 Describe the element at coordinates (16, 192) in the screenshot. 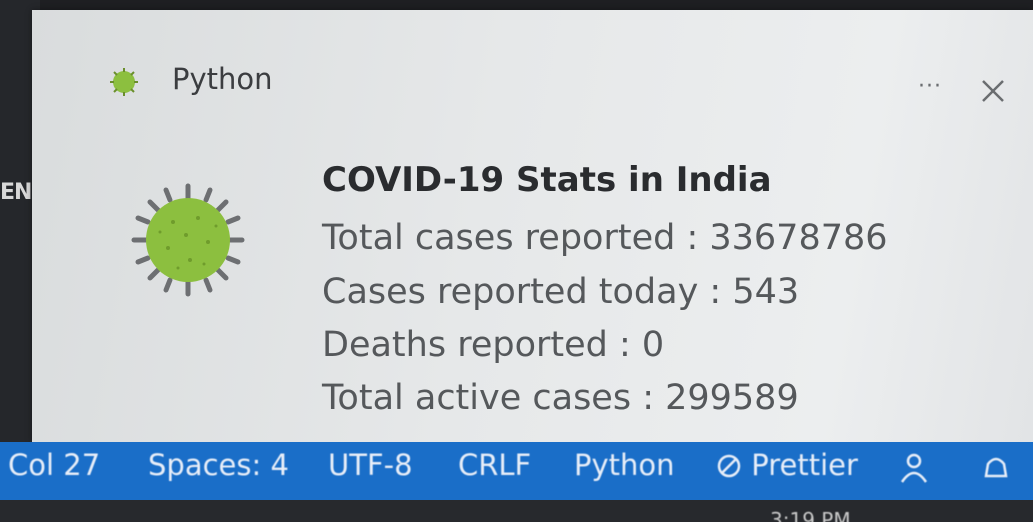

I see `editor-edge-text: EN` at that location.